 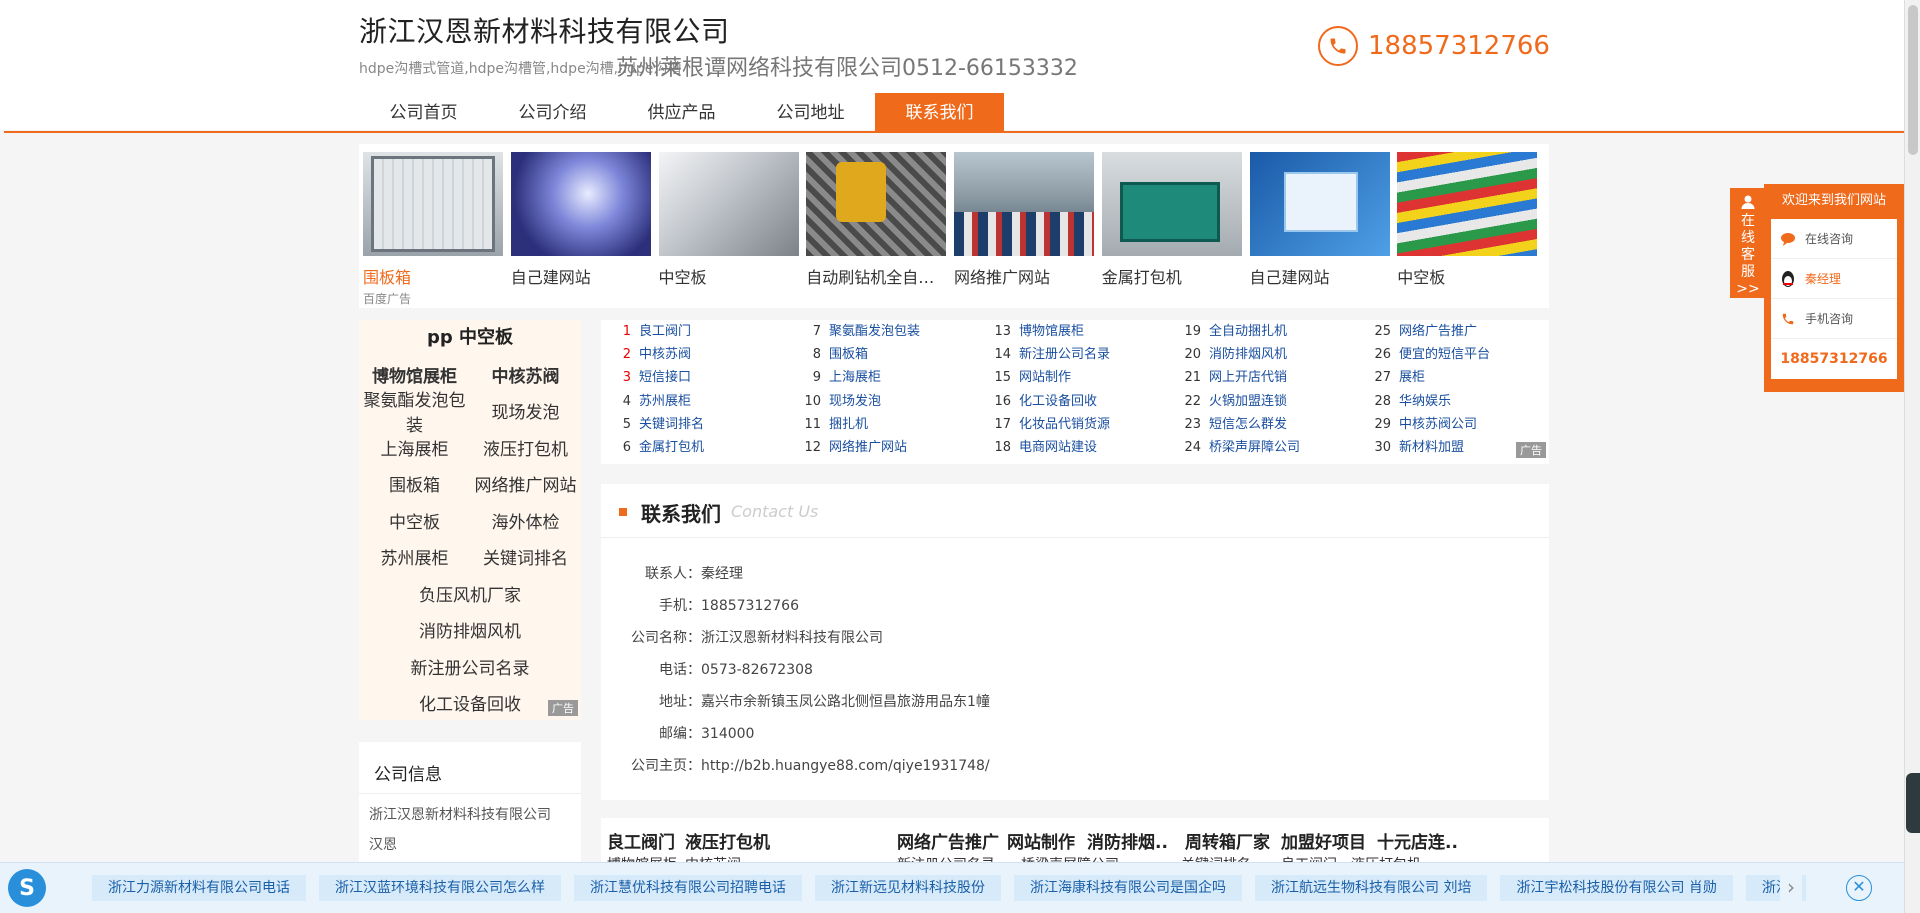 I want to click on tag-link: 苏州展柜, so click(x=414, y=556).